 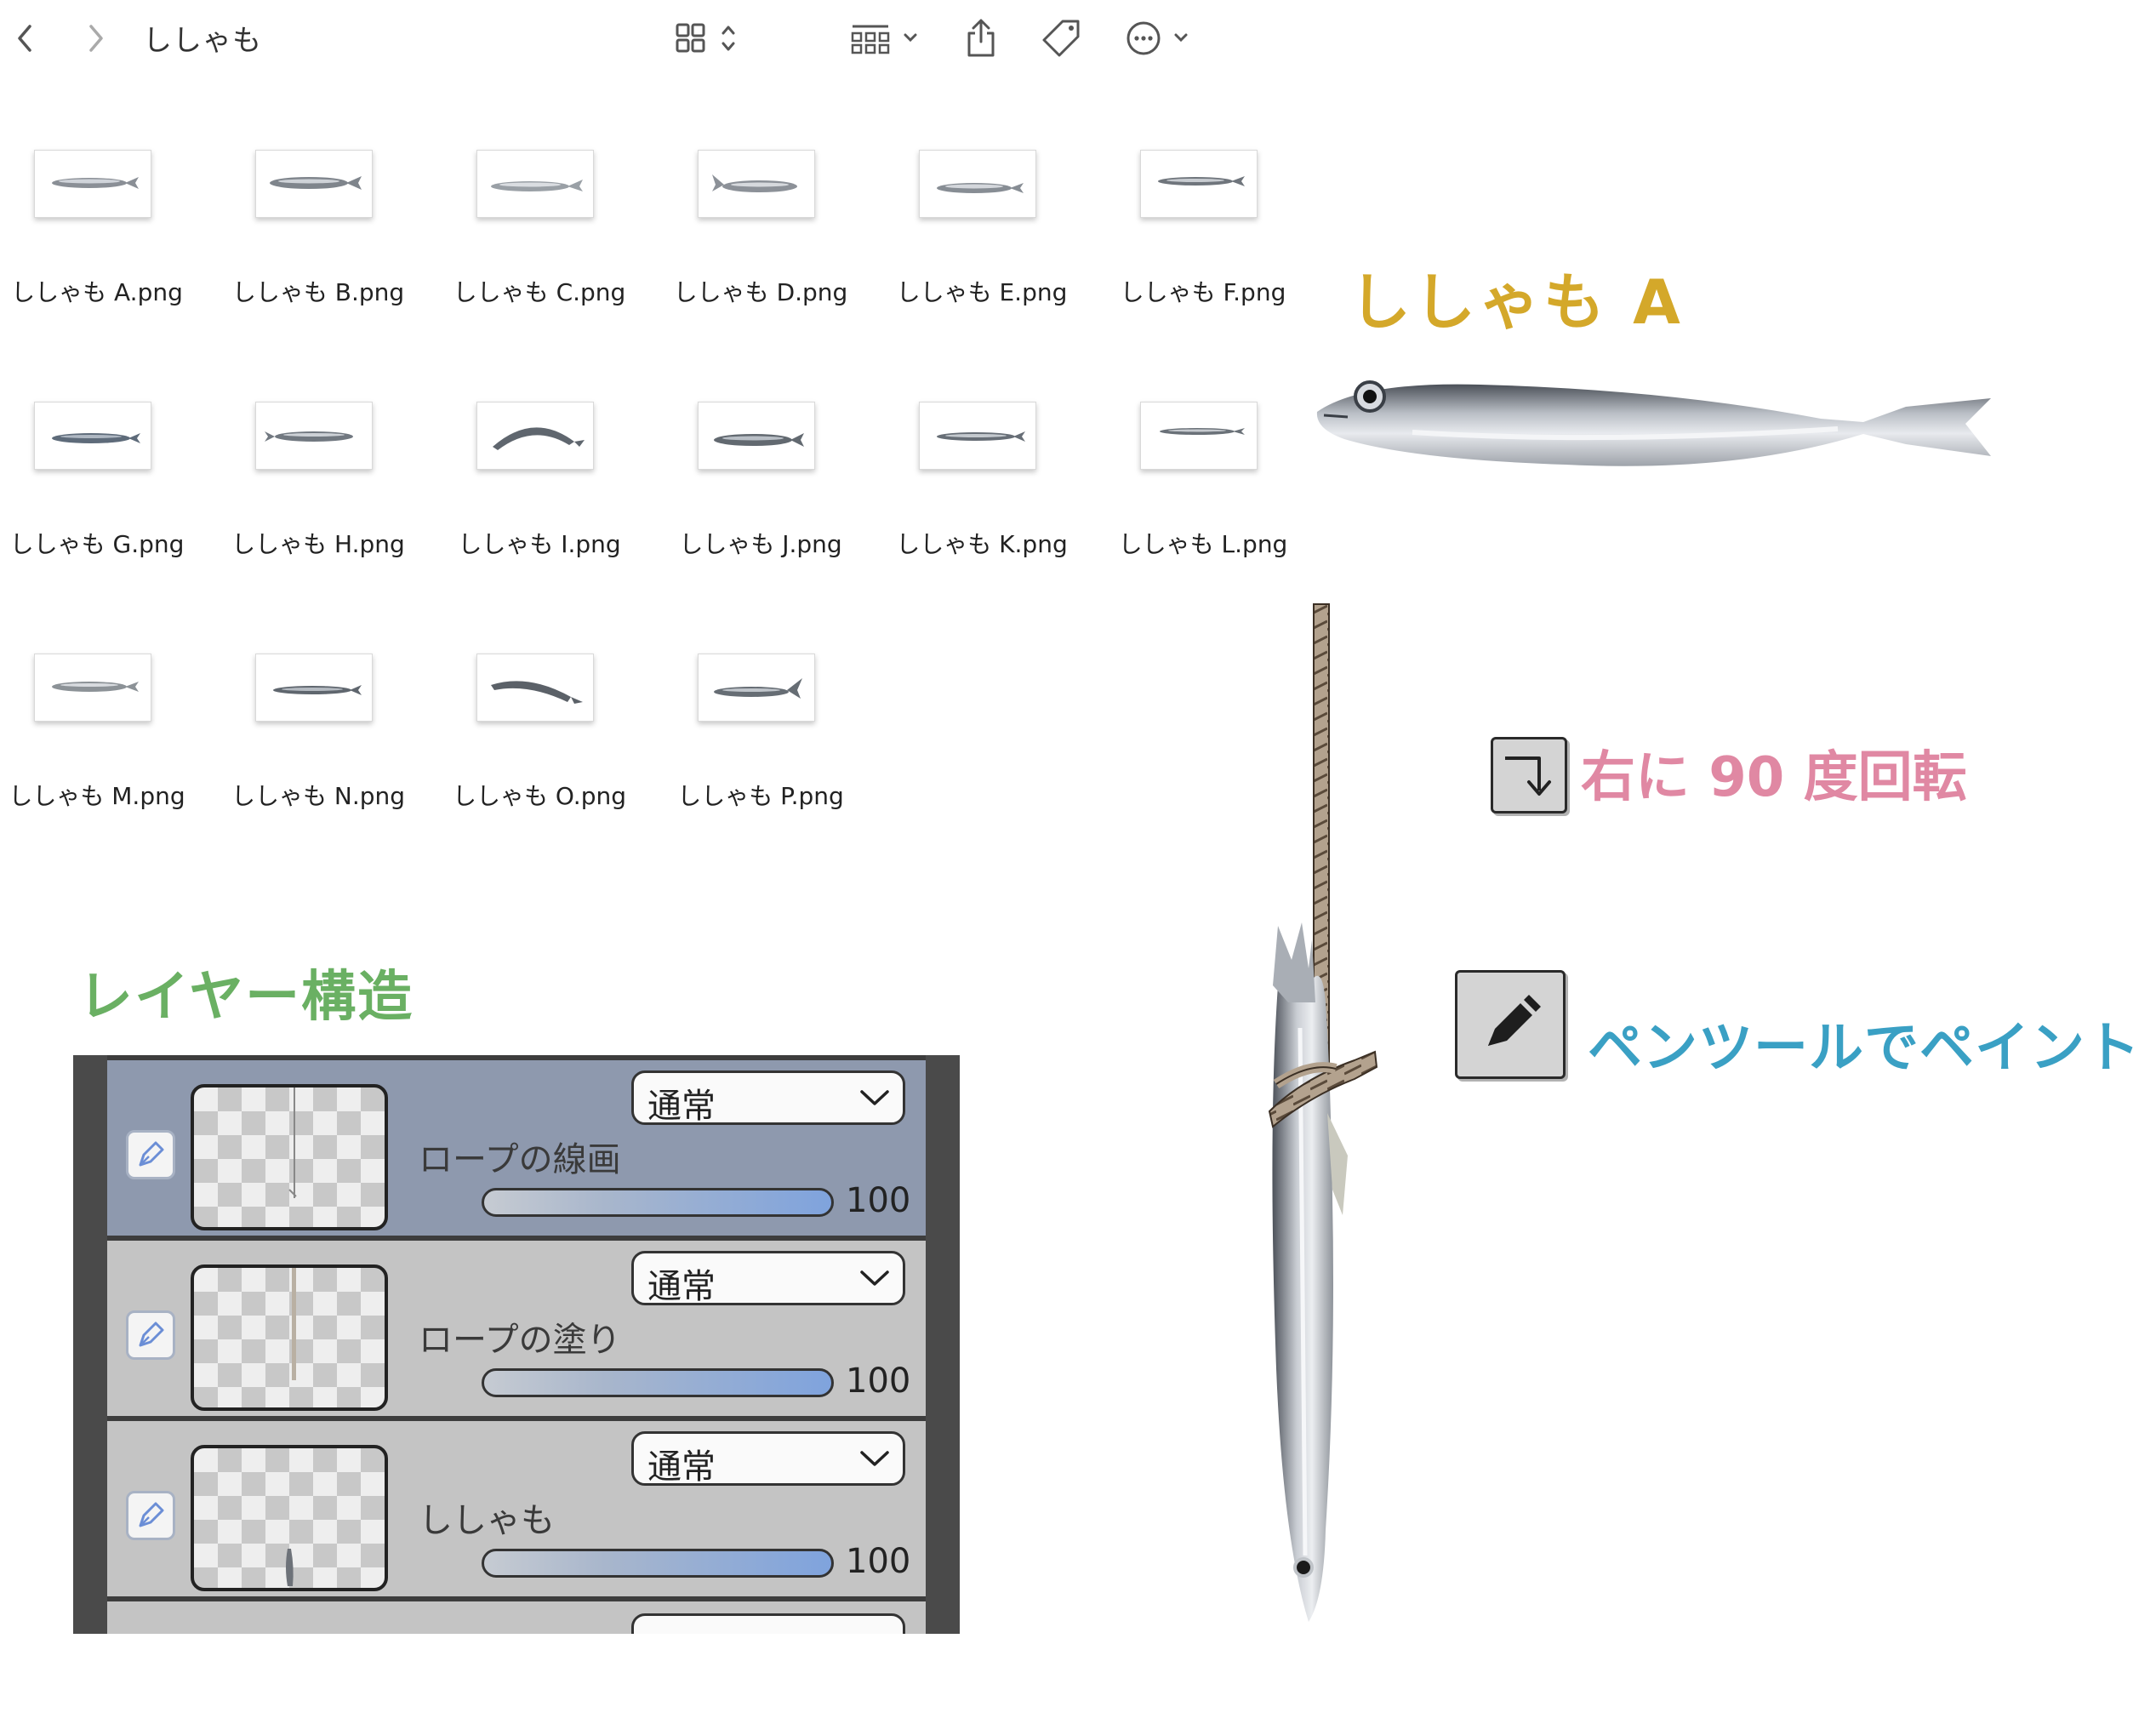 I want to click on file-name: ししゃも N.png, so click(x=318, y=796).